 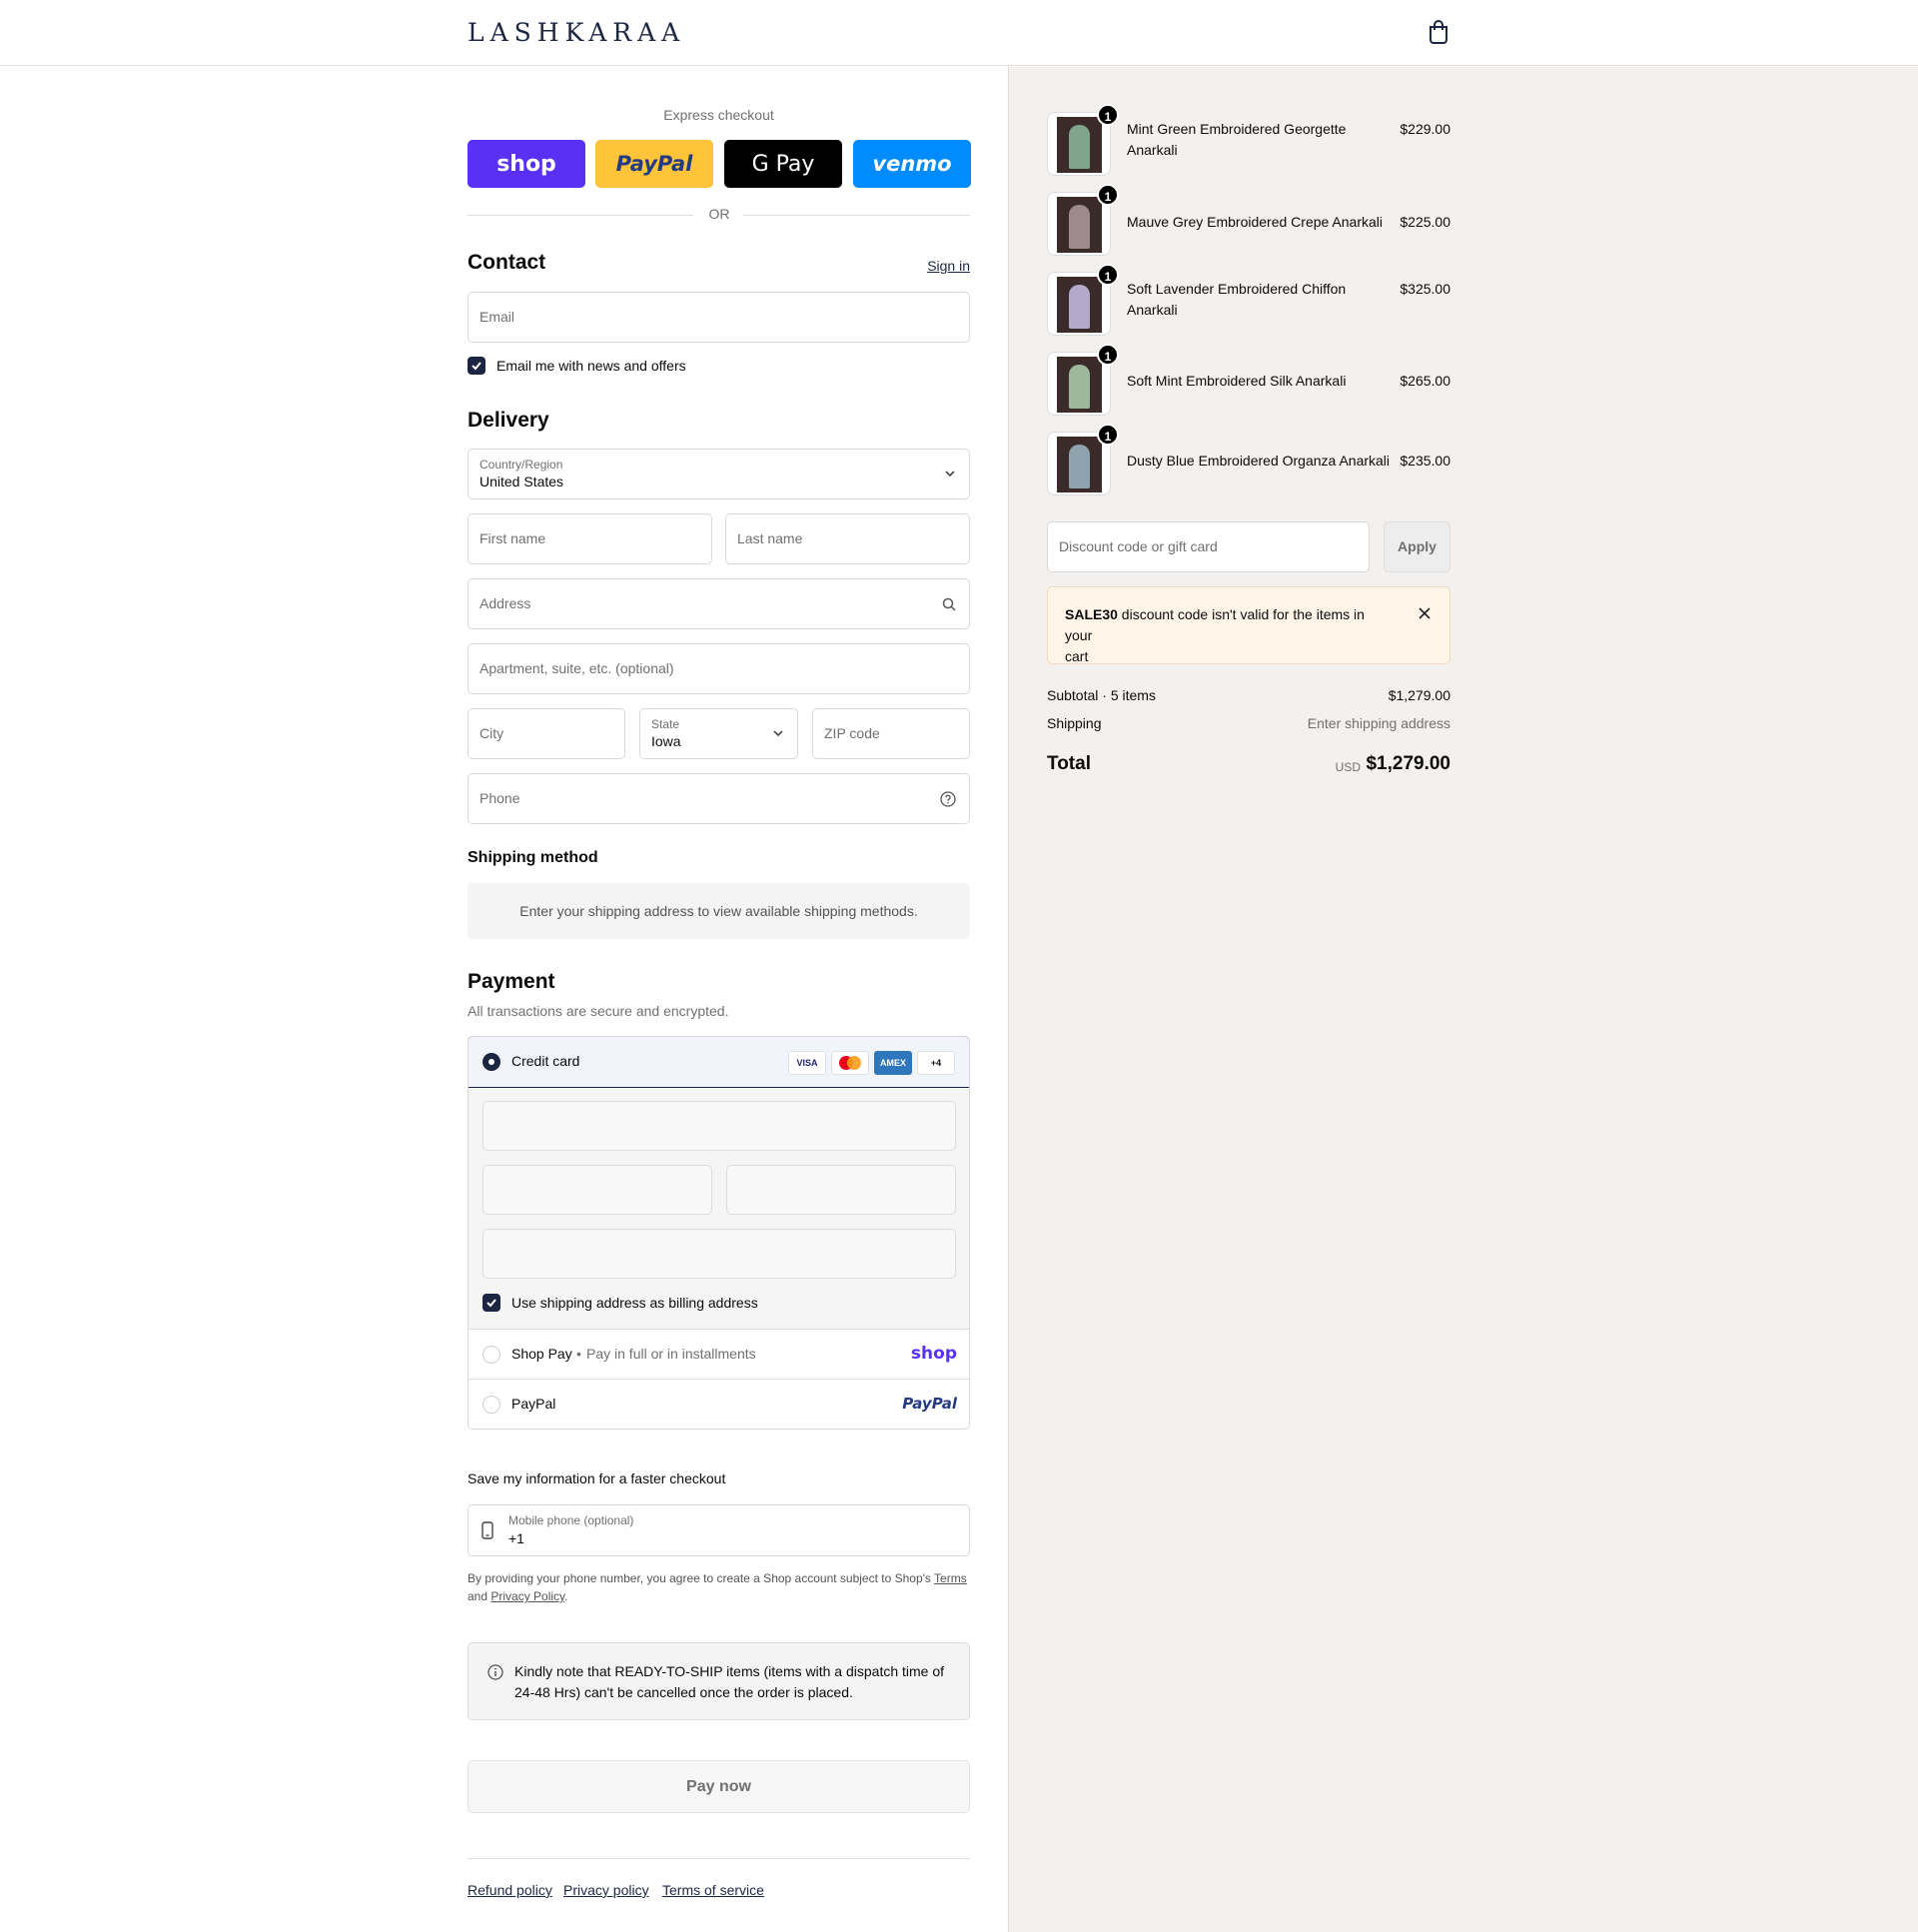 I want to click on paypal-express-button: PayPal, so click(x=654, y=164).